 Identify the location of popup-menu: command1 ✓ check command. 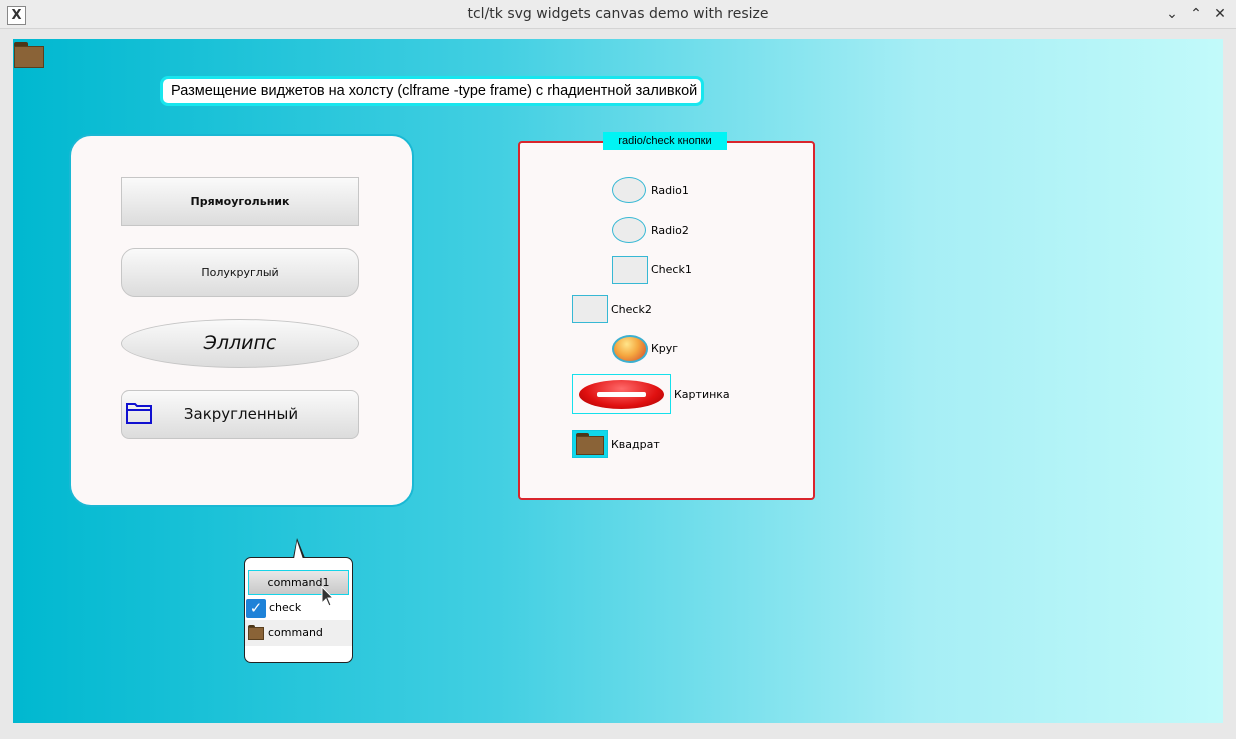
(298, 600).